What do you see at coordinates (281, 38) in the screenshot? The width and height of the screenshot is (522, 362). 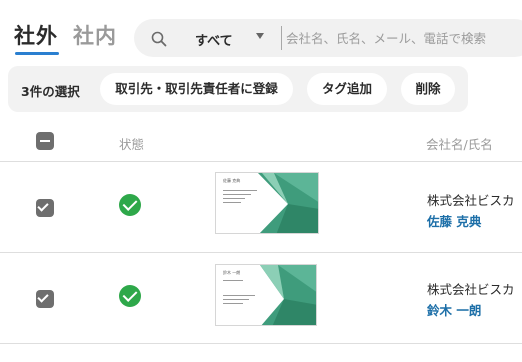 I see `search-divider` at bounding box center [281, 38].